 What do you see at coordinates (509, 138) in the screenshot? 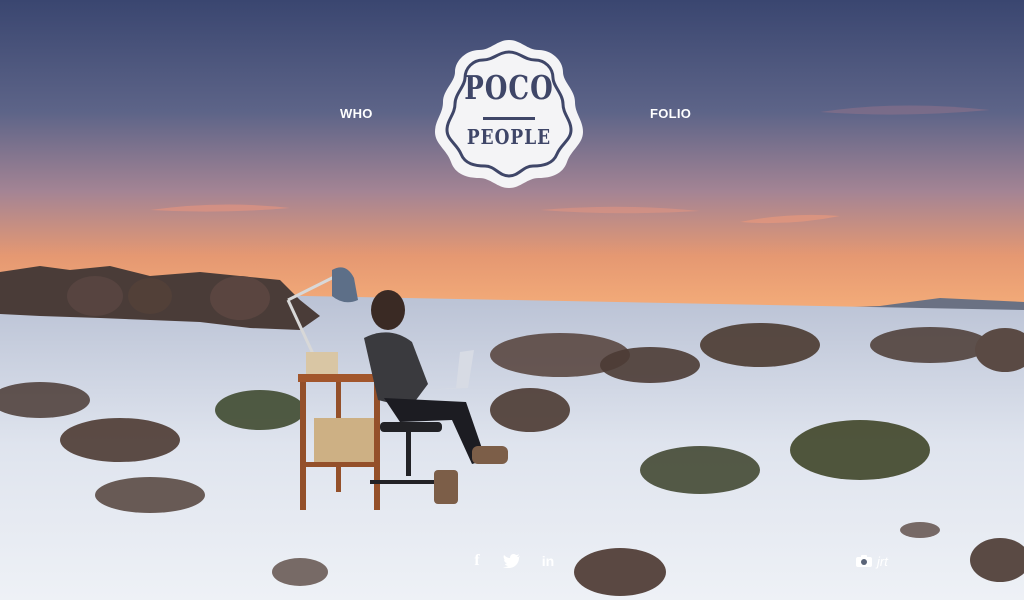
I see `logo-word-people: PEOPLE` at bounding box center [509, 138].